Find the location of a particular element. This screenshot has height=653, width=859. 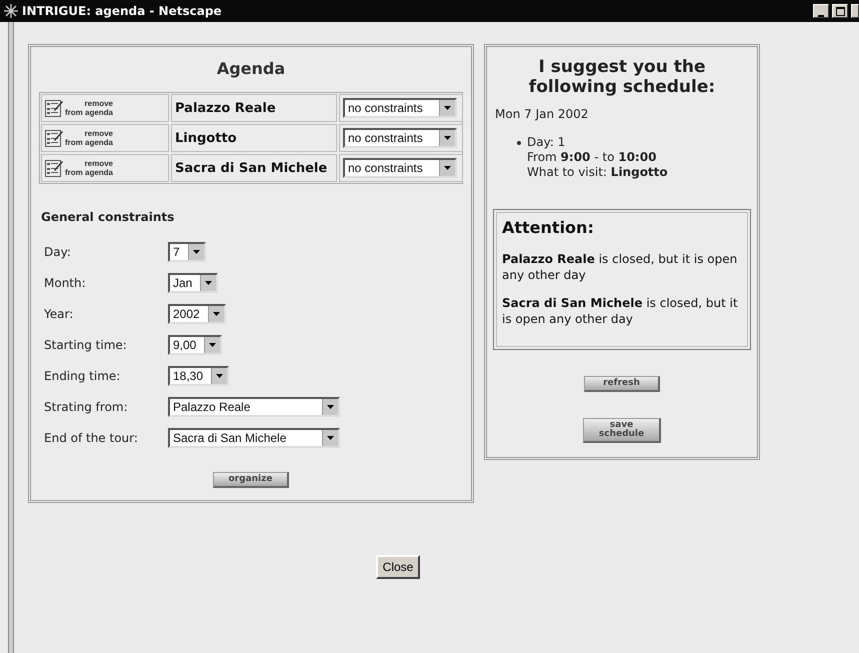

field-label: End of the tour: is located at coordinates (91, 438).